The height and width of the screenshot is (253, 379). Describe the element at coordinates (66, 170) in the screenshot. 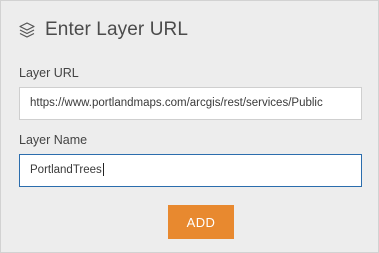

I see `layer-name-value: PortlandTrees` at that location.